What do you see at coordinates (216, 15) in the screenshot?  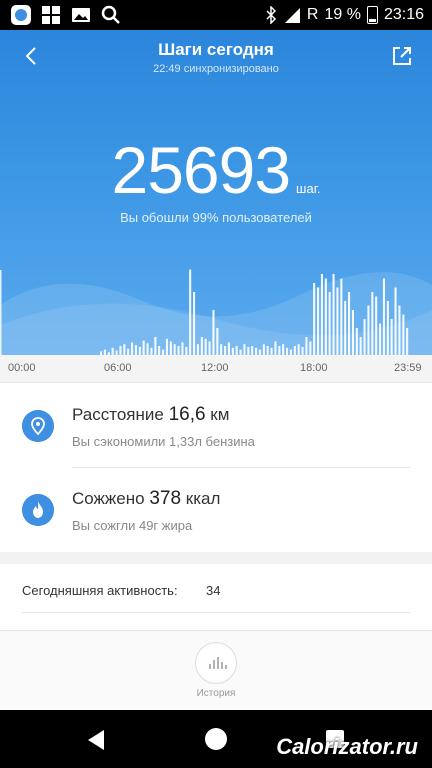 I see `status-bar: R 19 % 23:16` at bounding box center [216, 15].